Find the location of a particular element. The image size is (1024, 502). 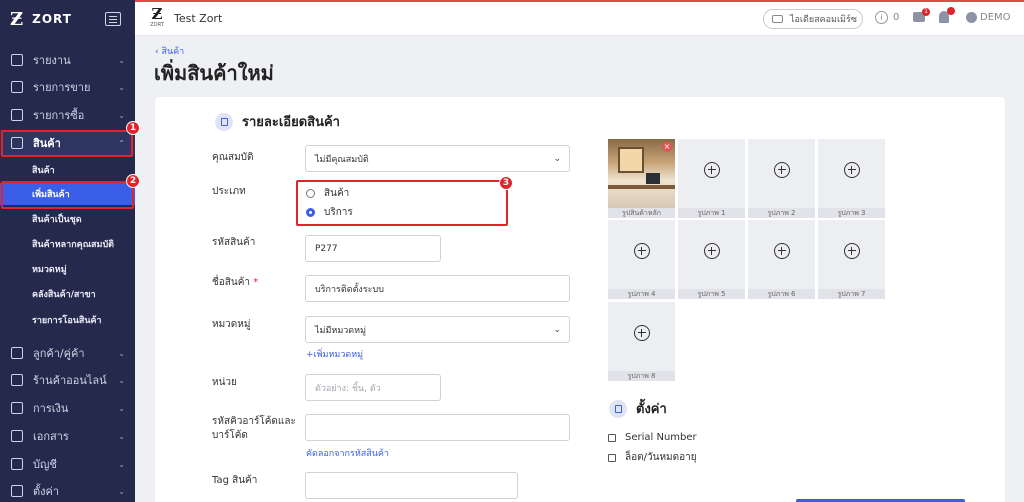

notification-dot is located at coordinates (951, 11).